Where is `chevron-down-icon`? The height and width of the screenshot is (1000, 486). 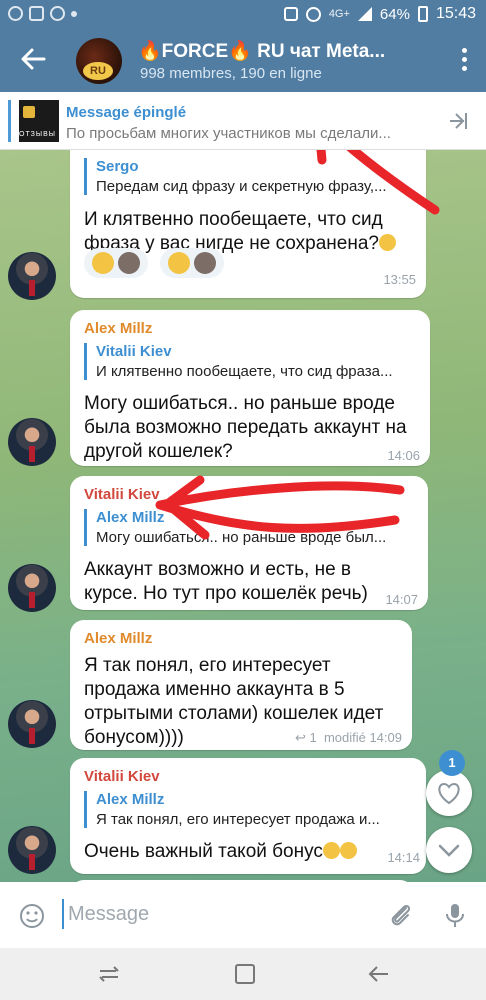
chevron-down-icon is located at coordinates (449, 850).